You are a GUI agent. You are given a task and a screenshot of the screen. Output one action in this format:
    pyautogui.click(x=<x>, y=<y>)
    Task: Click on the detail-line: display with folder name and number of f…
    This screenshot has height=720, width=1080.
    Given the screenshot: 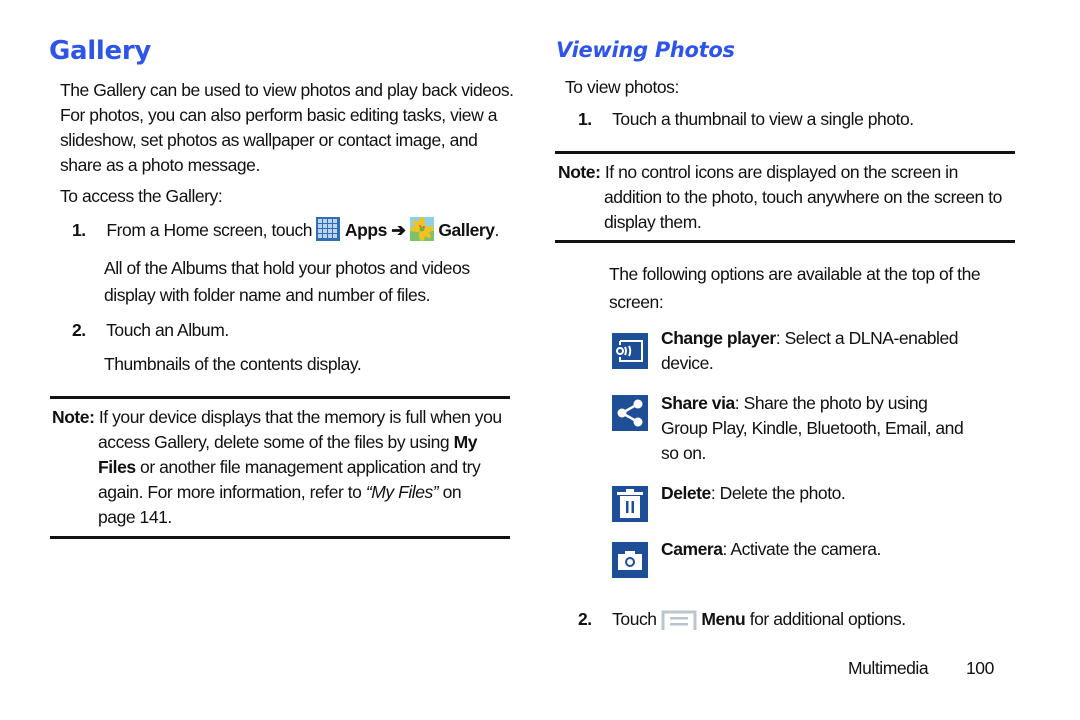 What is the action you would take?
    pyautogui.click(x=267, y=295)
    